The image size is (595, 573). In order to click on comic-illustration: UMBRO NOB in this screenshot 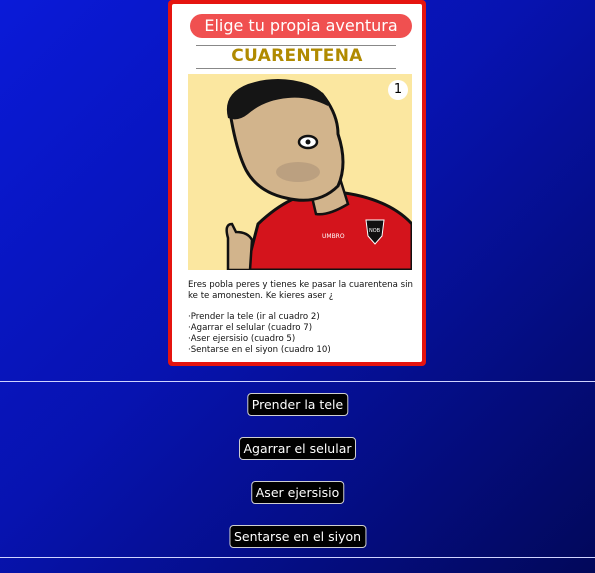, I will do `click(318, 174)`.